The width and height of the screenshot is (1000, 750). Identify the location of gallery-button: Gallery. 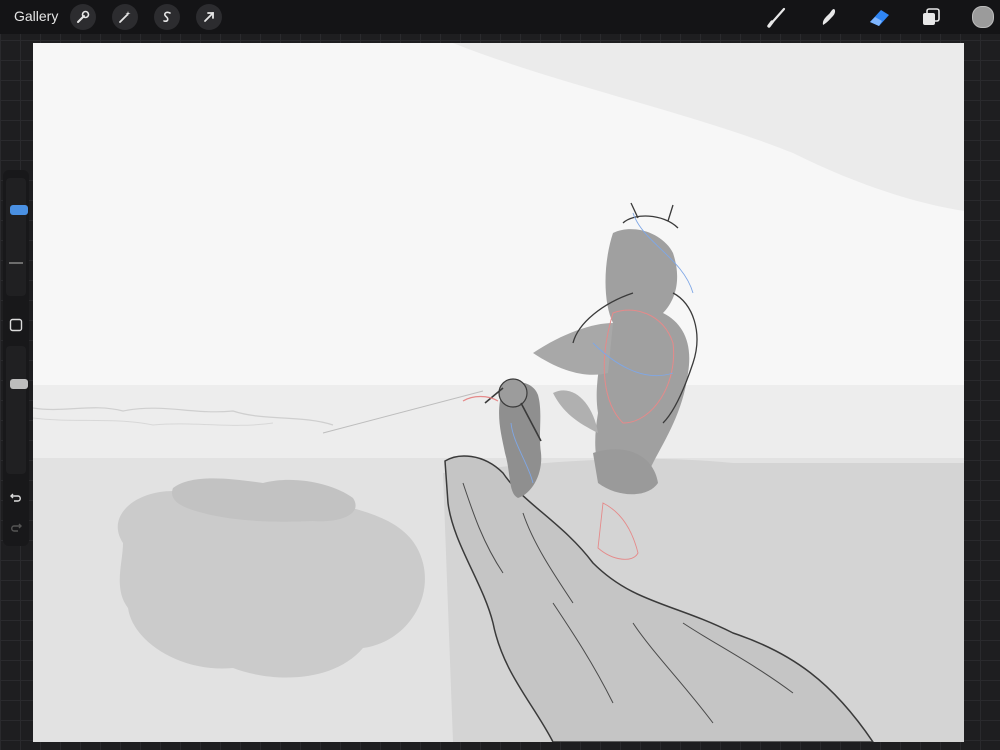
(36, 16).